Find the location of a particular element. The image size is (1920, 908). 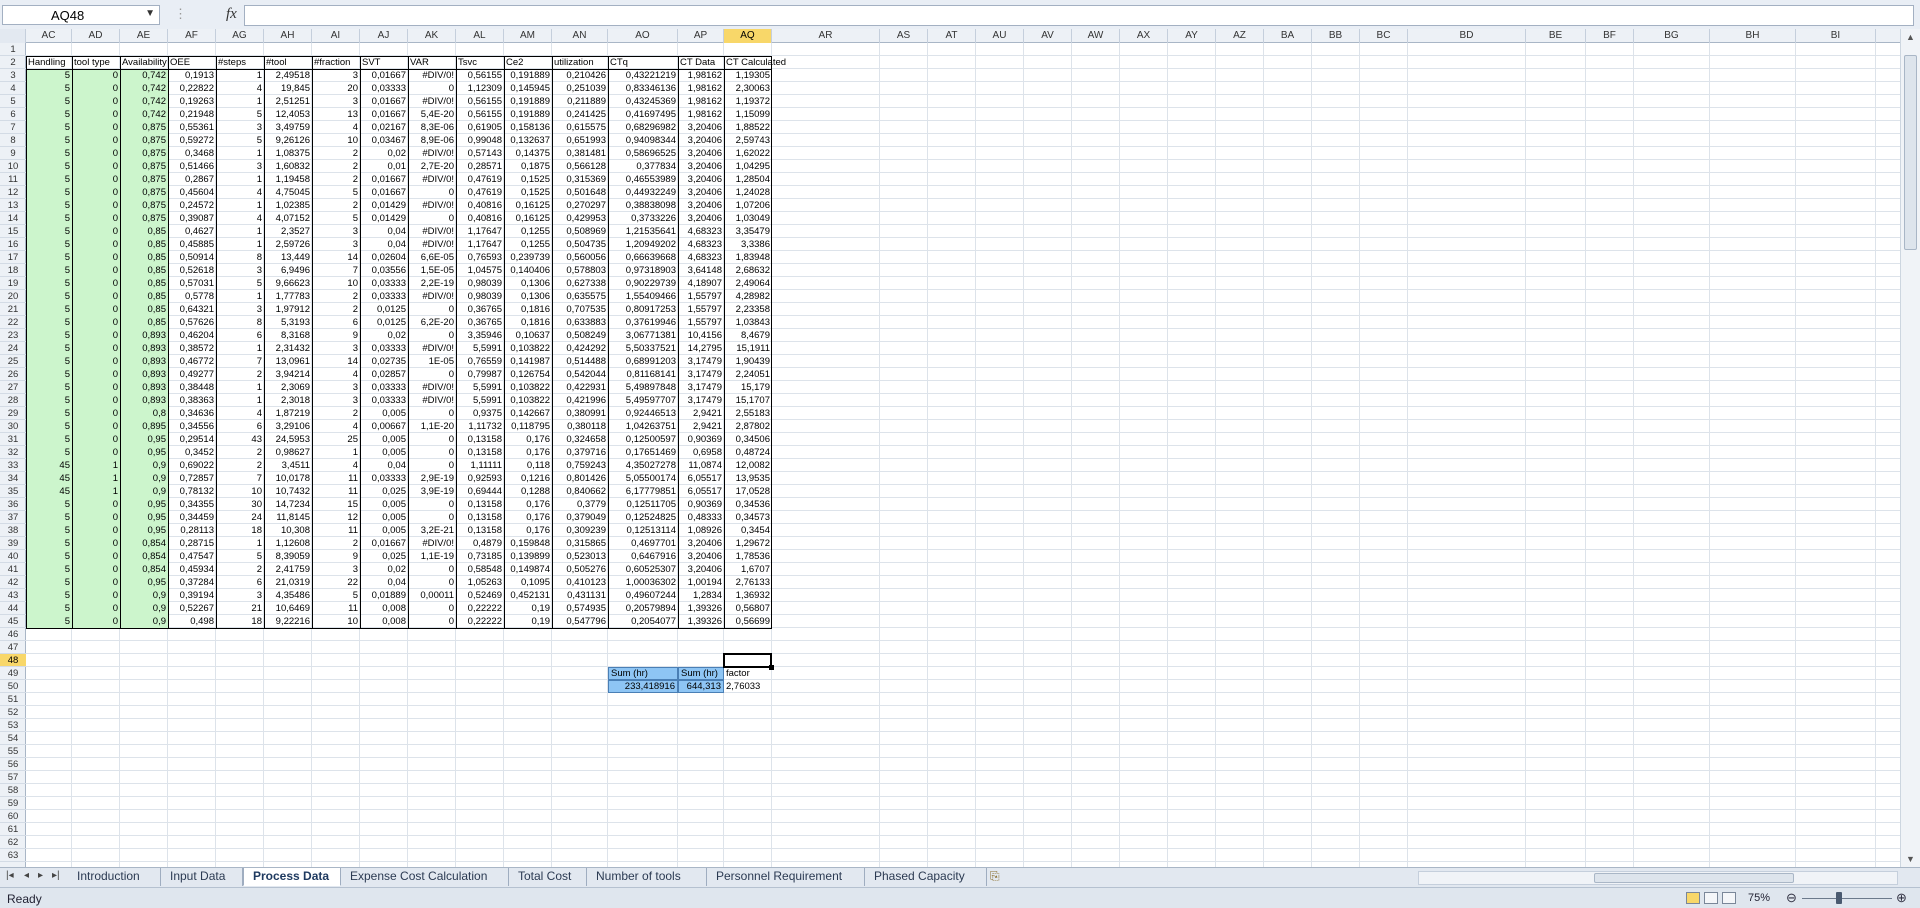

table-cell: 0,95 is located at coordinates (143, 517).